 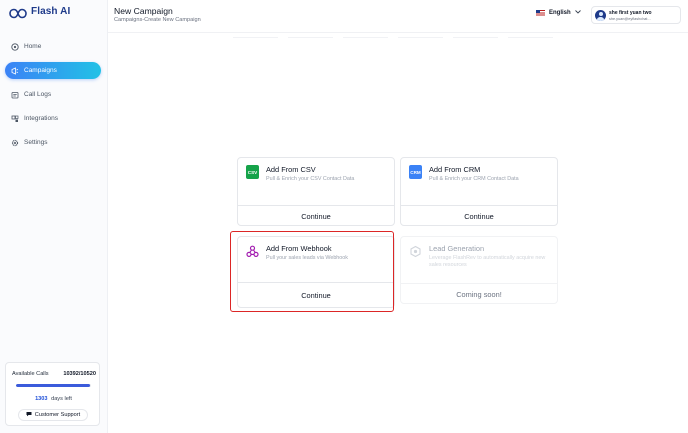 I want to click on card-title: Add From CSV, so click(x=291, y=169).